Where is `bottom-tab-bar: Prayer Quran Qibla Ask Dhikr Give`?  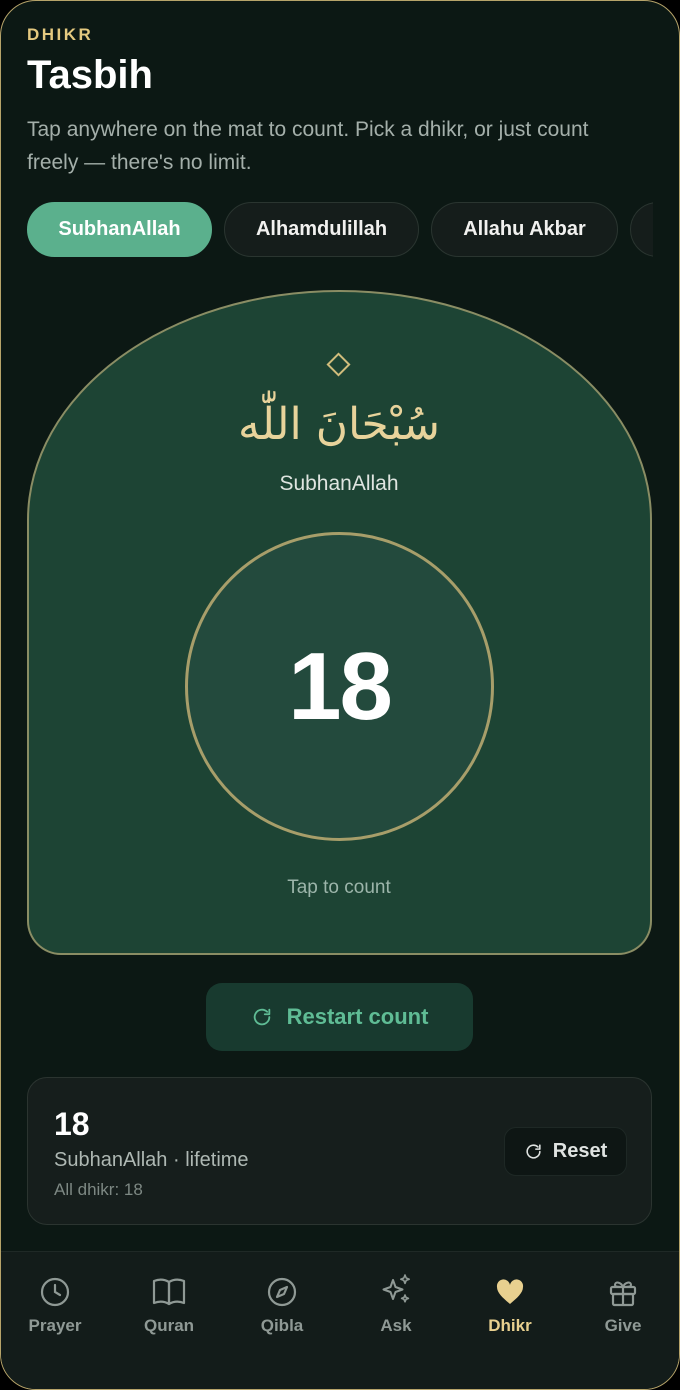 bottom-tab-bar: Prayer Quran Qibla Ask Dhikr Give is located at coordinates (340, 1320).